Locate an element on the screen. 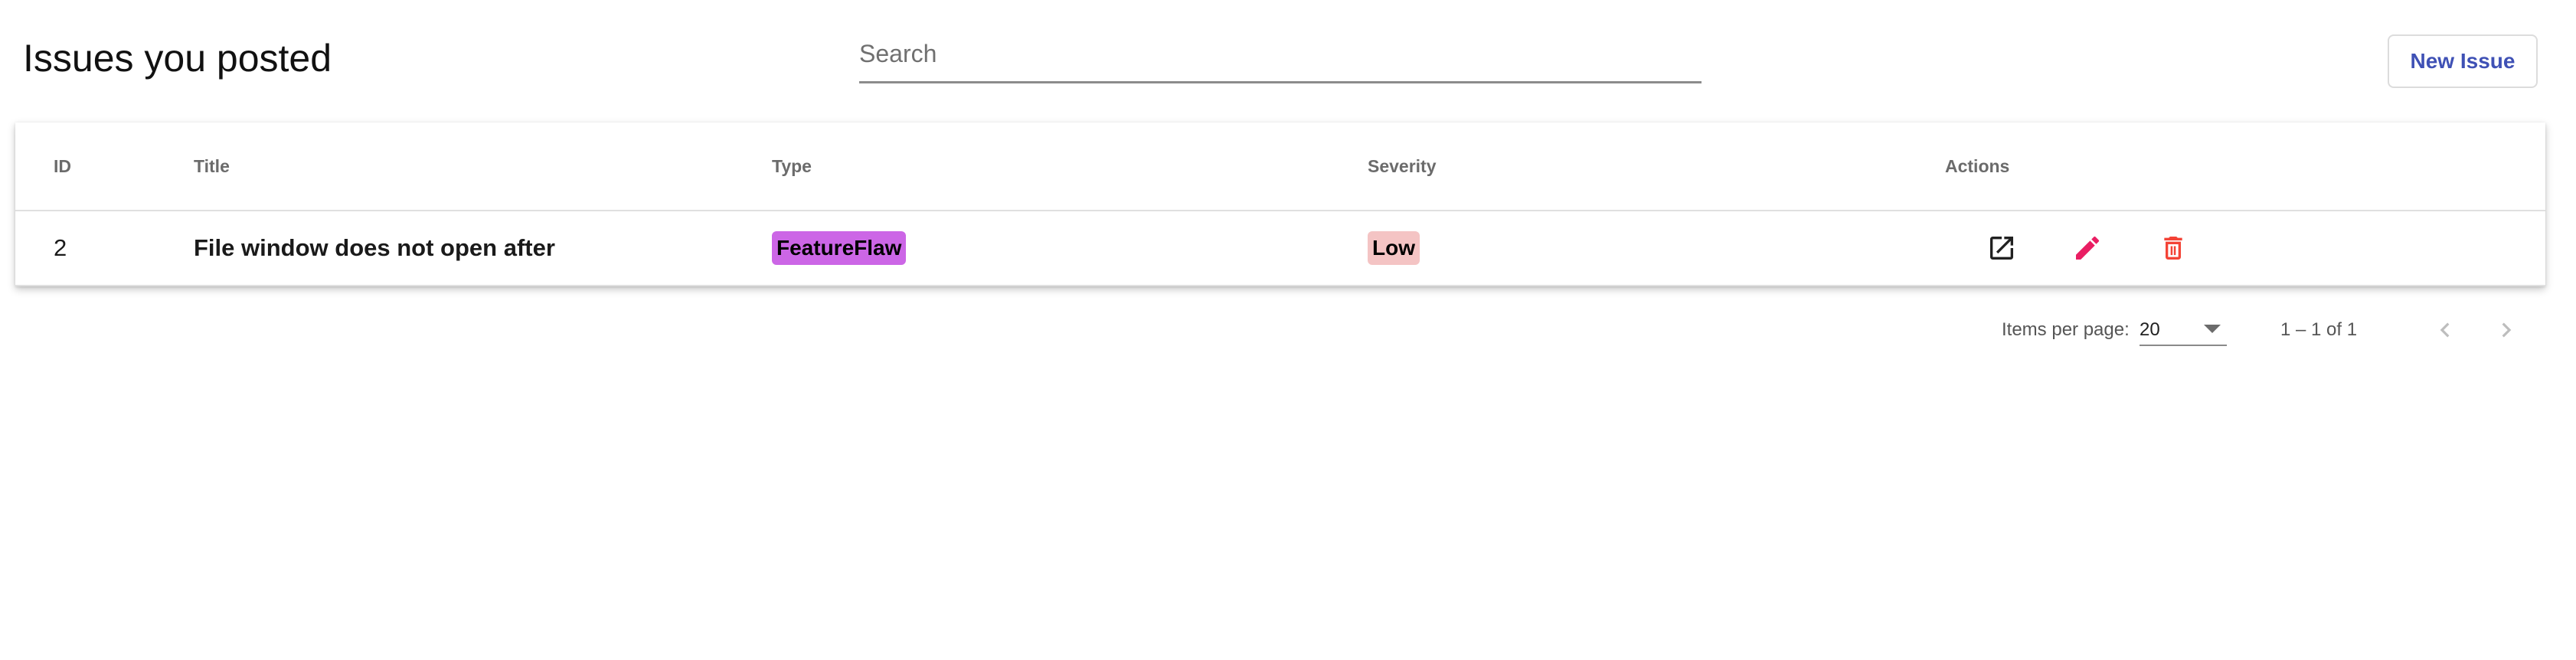 This screenshot has width=2576, height=660. delete-issue-button is located at coordinates (2173, 248).